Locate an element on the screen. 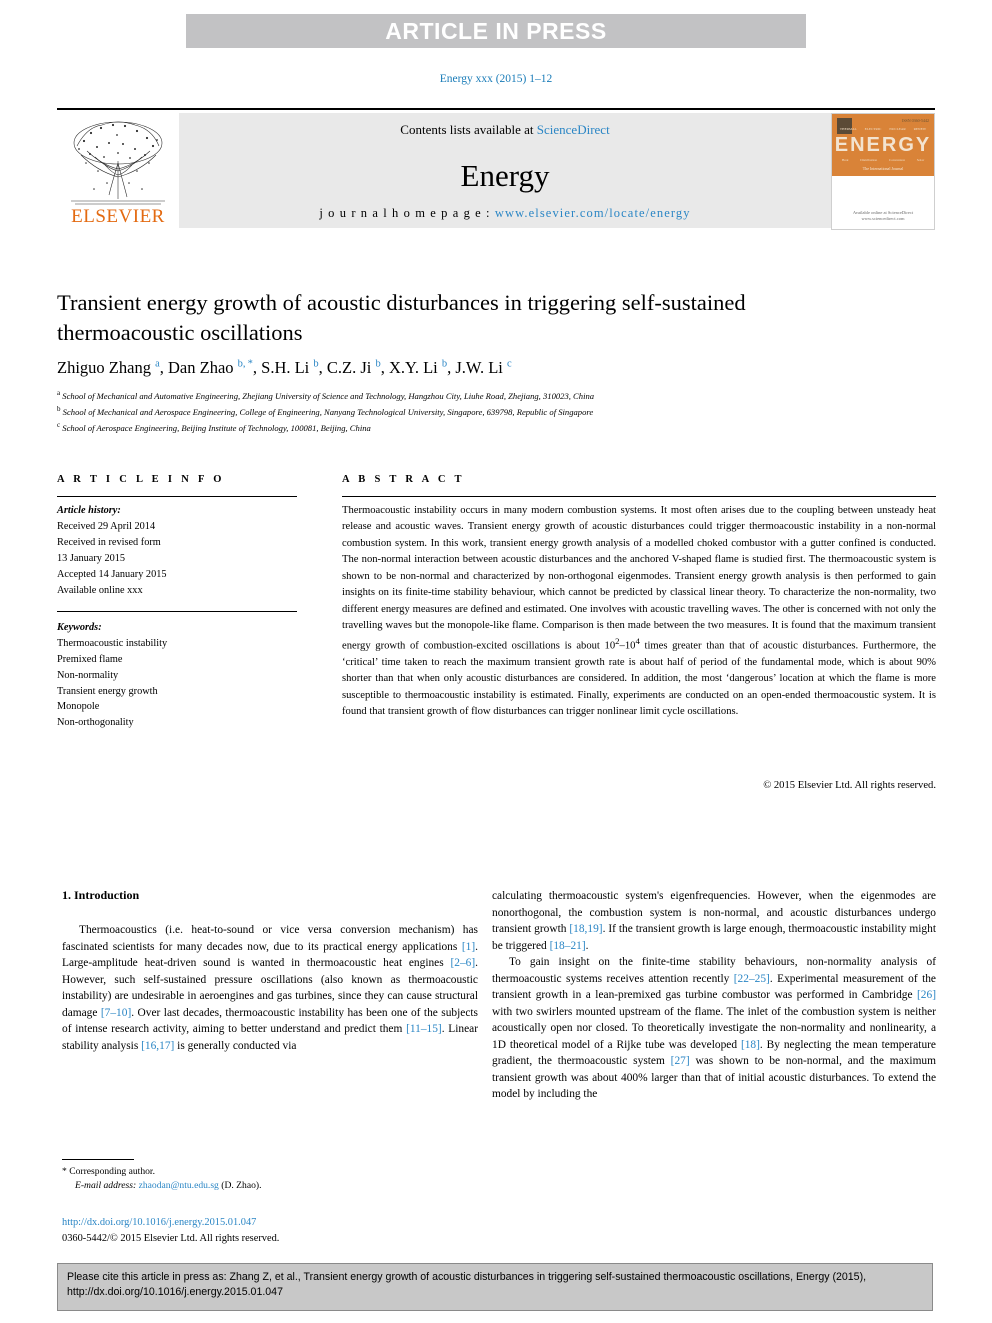  affiliation-mark: c is located at coordinates (59, 424).